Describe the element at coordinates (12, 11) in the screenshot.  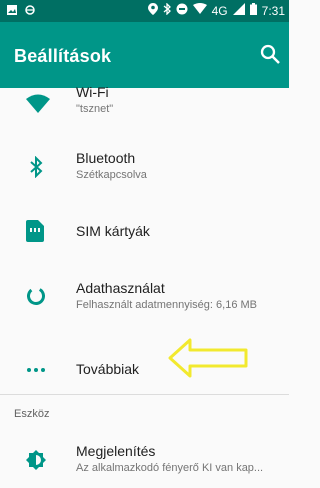
I see `image-notification-icon` at that location.